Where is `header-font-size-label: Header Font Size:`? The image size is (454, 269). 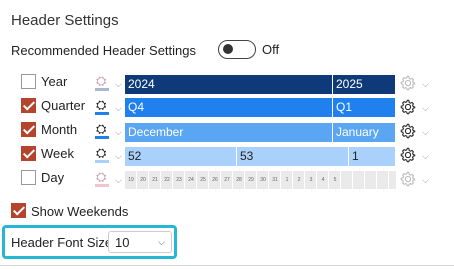 header-font-size-label: Header Font Size: is located at coordinates (63, 242).